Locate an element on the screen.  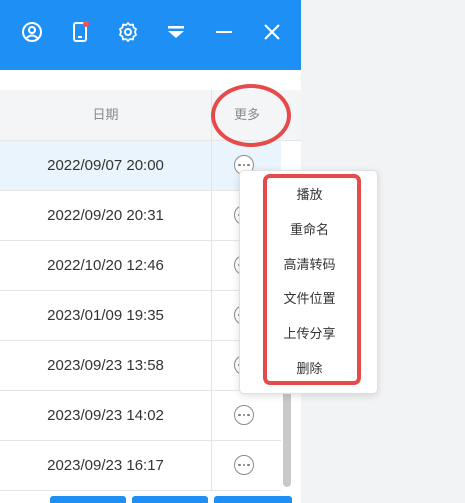
date-cell: 2022/10/20 12:46 is located at coordinates (105, 265).